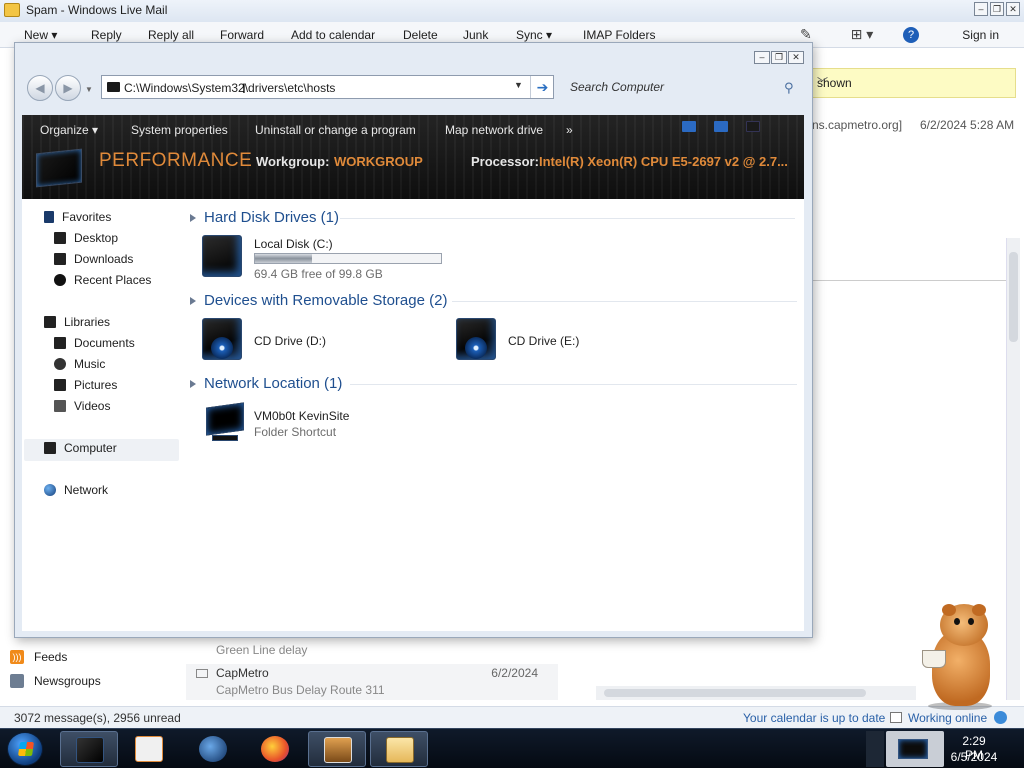 Image resolution: width=1024 pixels, height=768 pixels. What do you see at coordinates (275, 749) in the screenshot?
I see `taskbar-app-firefox` at bounding box center [275, 749].